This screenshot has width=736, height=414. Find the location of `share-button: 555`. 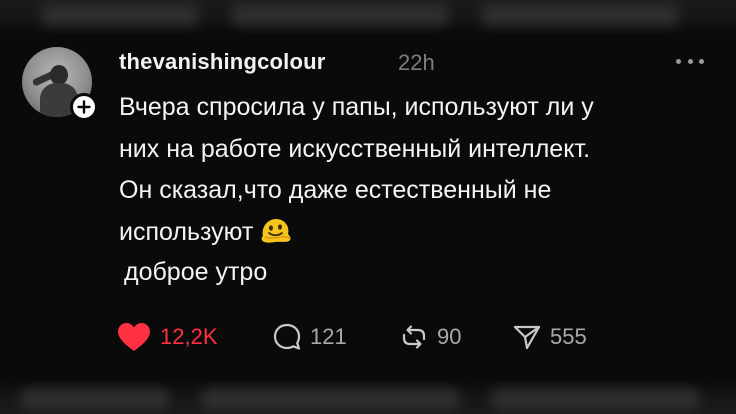

share-button: 555 is located at coordinates (549, 337).